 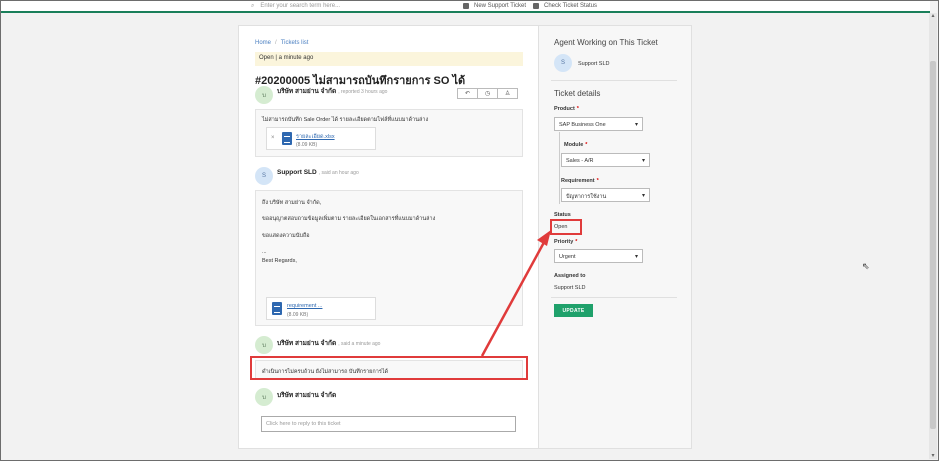 I want to click on page-scrollbar: ▴ ▾, so click(x=933, y=236).